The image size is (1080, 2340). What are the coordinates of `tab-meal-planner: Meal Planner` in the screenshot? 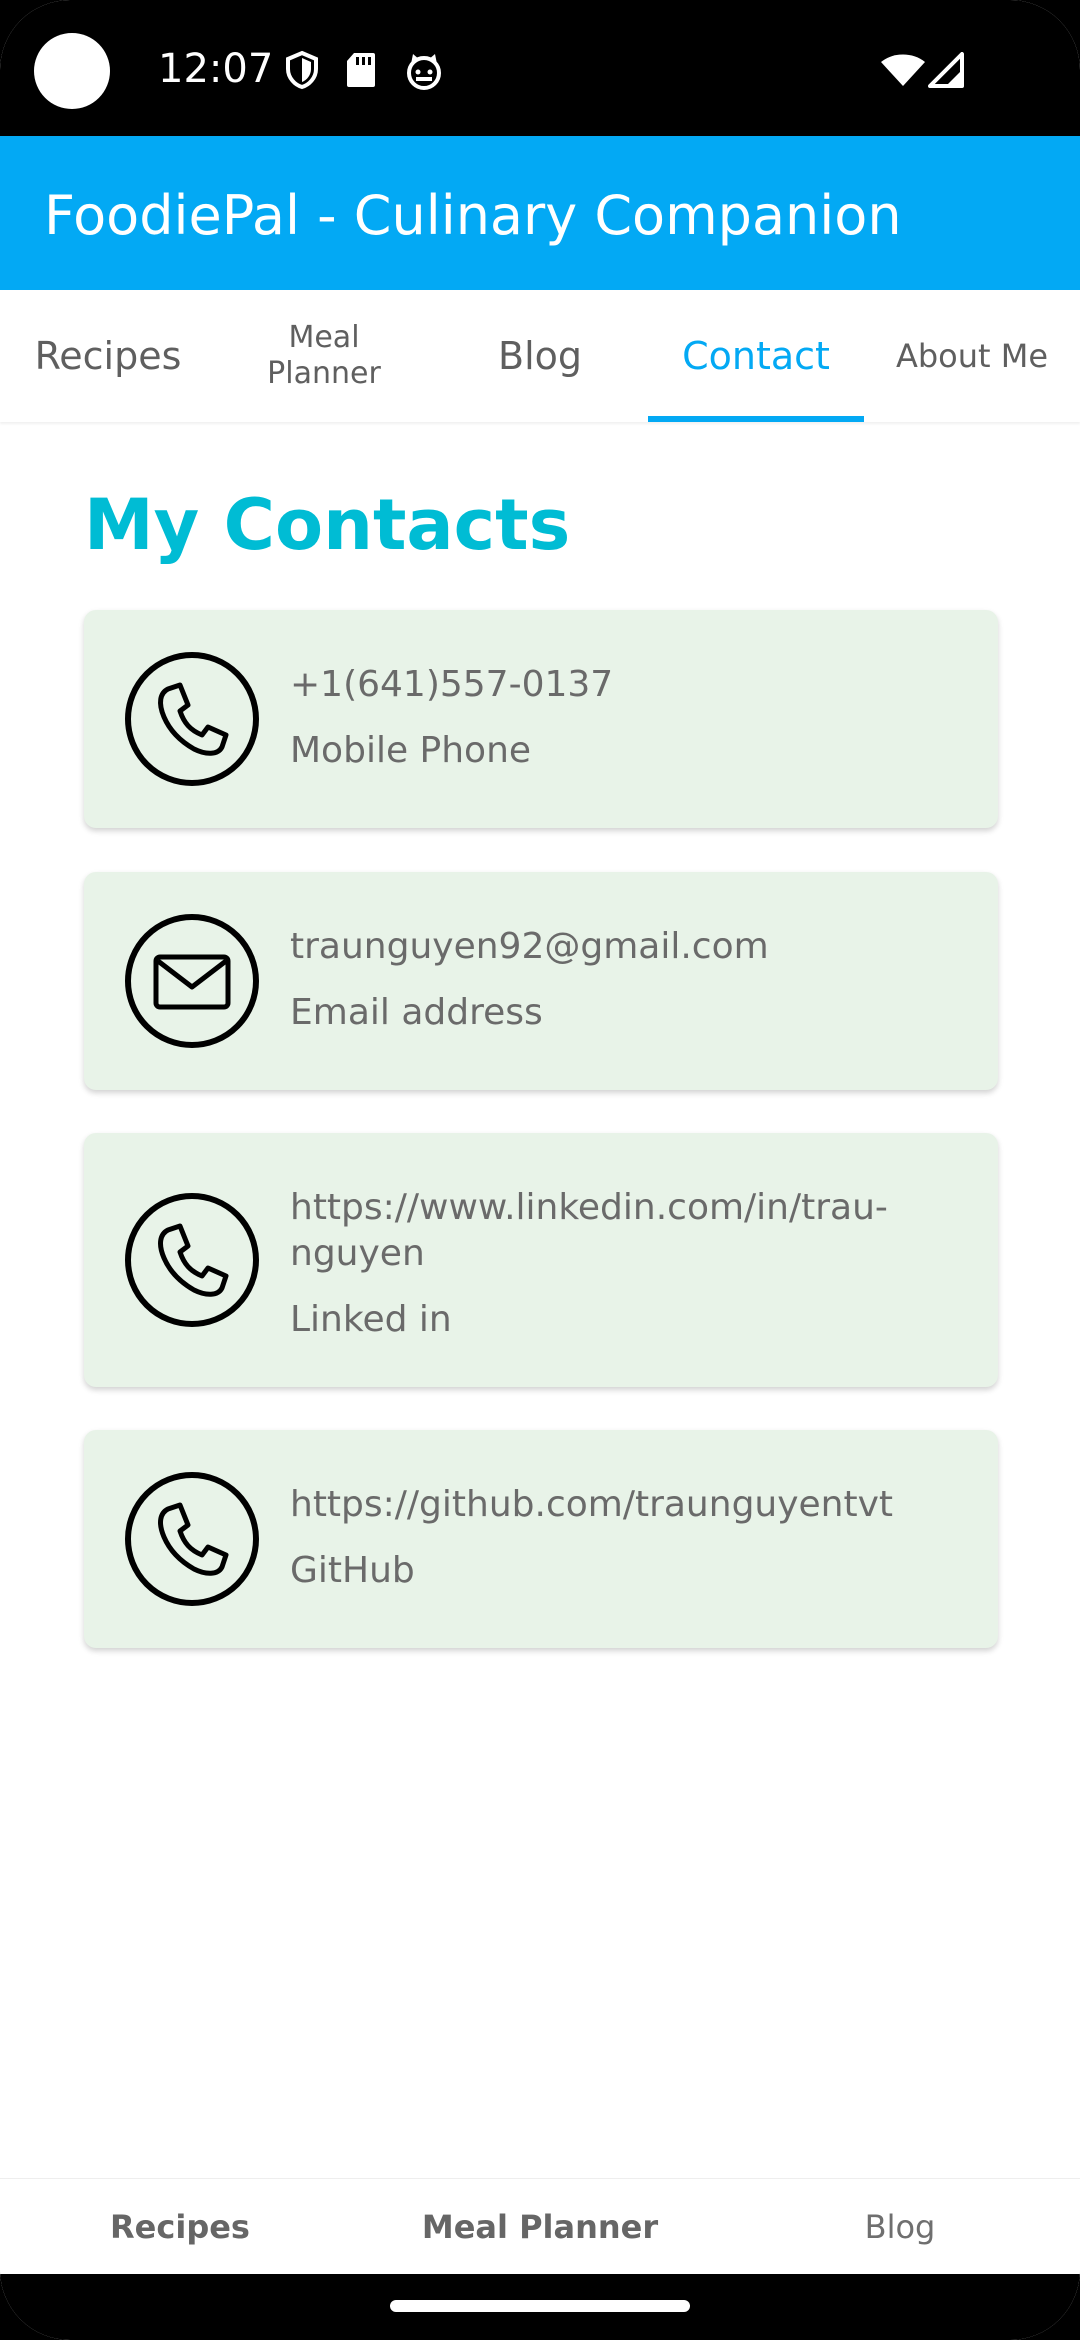 It's located at (324, 356).